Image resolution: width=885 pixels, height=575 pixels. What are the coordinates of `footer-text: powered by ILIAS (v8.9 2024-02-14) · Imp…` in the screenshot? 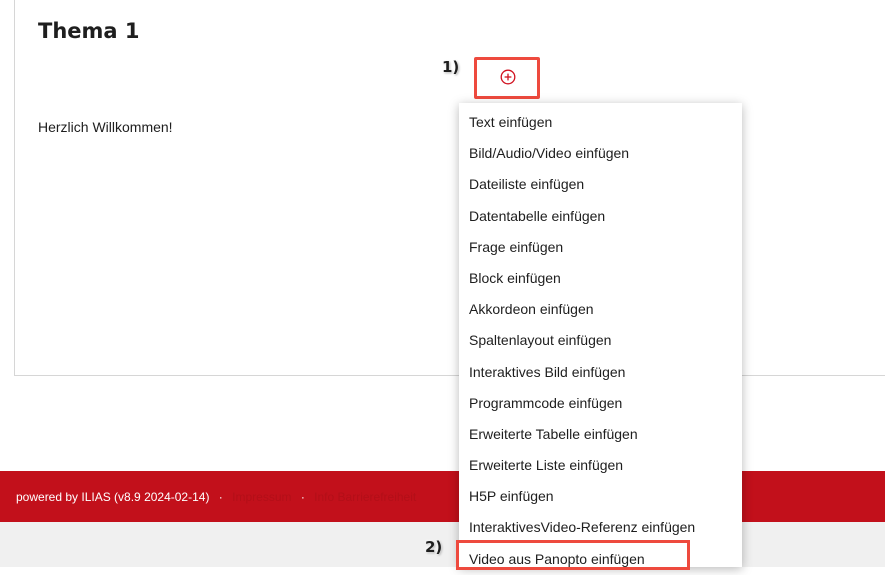 It's located at (216, 497).